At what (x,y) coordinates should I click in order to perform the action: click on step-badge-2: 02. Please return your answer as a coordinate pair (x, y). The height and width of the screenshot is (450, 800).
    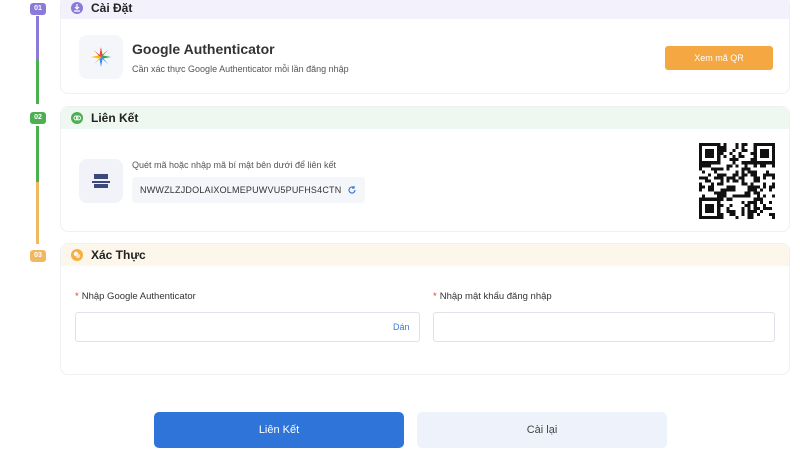
    Looking at the image, I should click on (38, 118).